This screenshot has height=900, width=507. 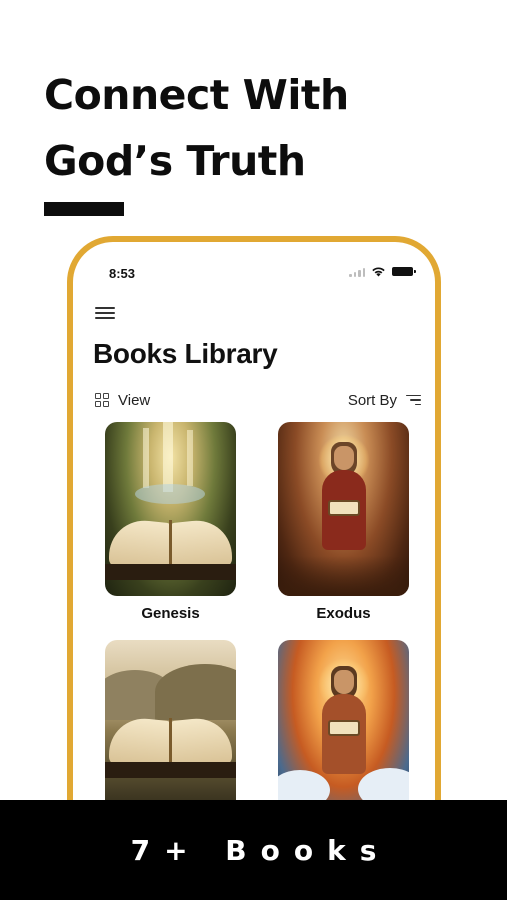 I want to click on book-card-genesis: Genesis, so click(x=170, y=522).